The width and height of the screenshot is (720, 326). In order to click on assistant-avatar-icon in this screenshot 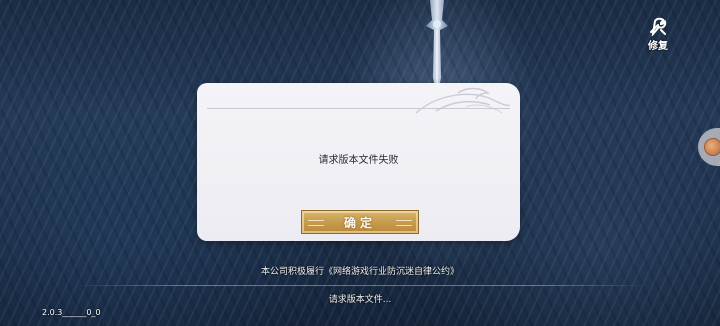, I will do `click(712, 147)`.